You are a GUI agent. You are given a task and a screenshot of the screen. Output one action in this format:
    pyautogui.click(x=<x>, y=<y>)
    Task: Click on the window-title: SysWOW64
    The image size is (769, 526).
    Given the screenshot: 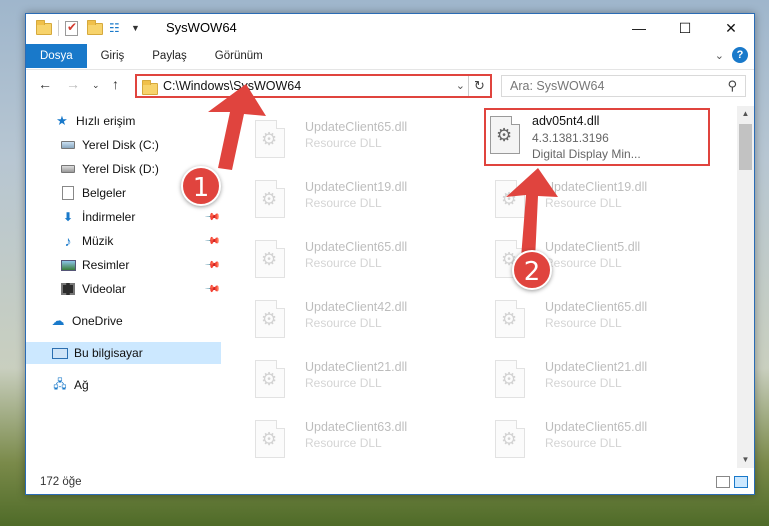 What is the action you would take?
    pyautogui.click(x=201, y=27)
    